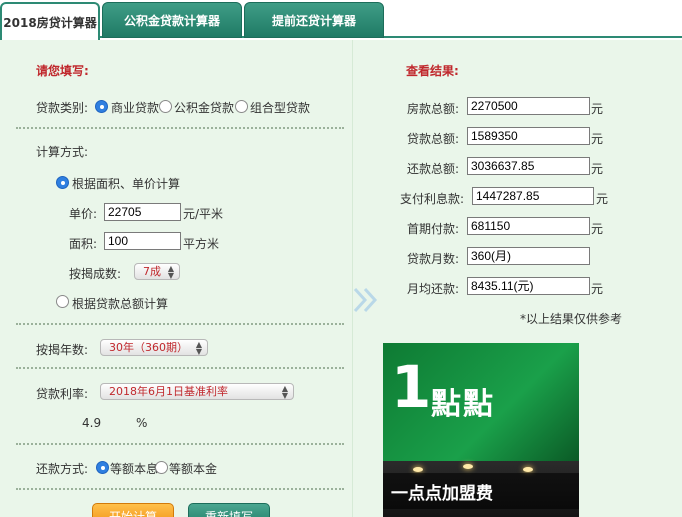  What do you see at coordinates (463, 404) in the screenshot?
I see `ad-logo-text: 點點` at bounding box center [463, 404].